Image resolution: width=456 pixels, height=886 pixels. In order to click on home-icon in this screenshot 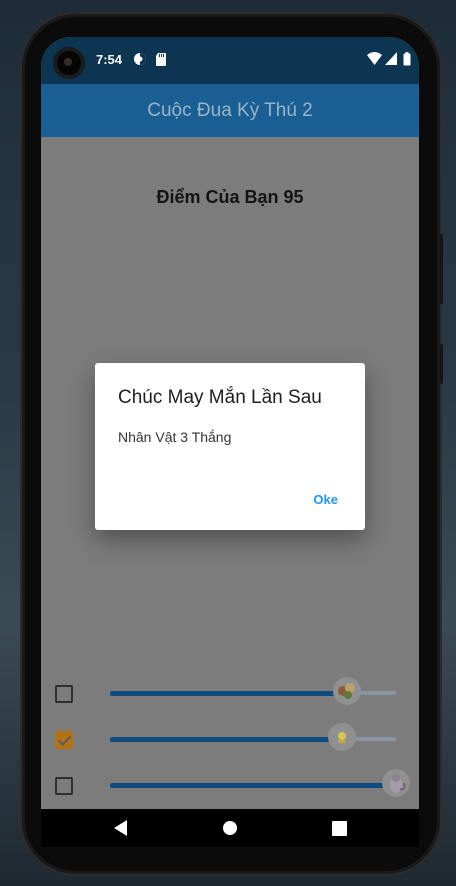, I will do `click(230, 828)`.